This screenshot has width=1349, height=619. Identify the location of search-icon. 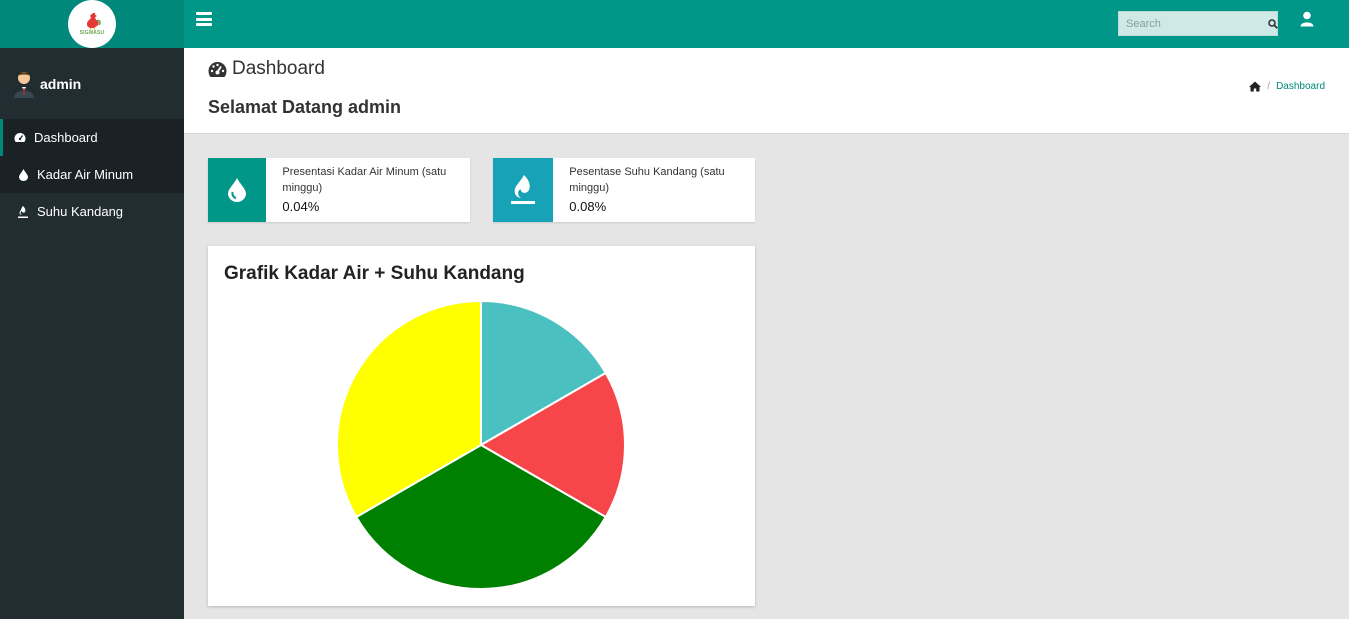
(1273, 23).